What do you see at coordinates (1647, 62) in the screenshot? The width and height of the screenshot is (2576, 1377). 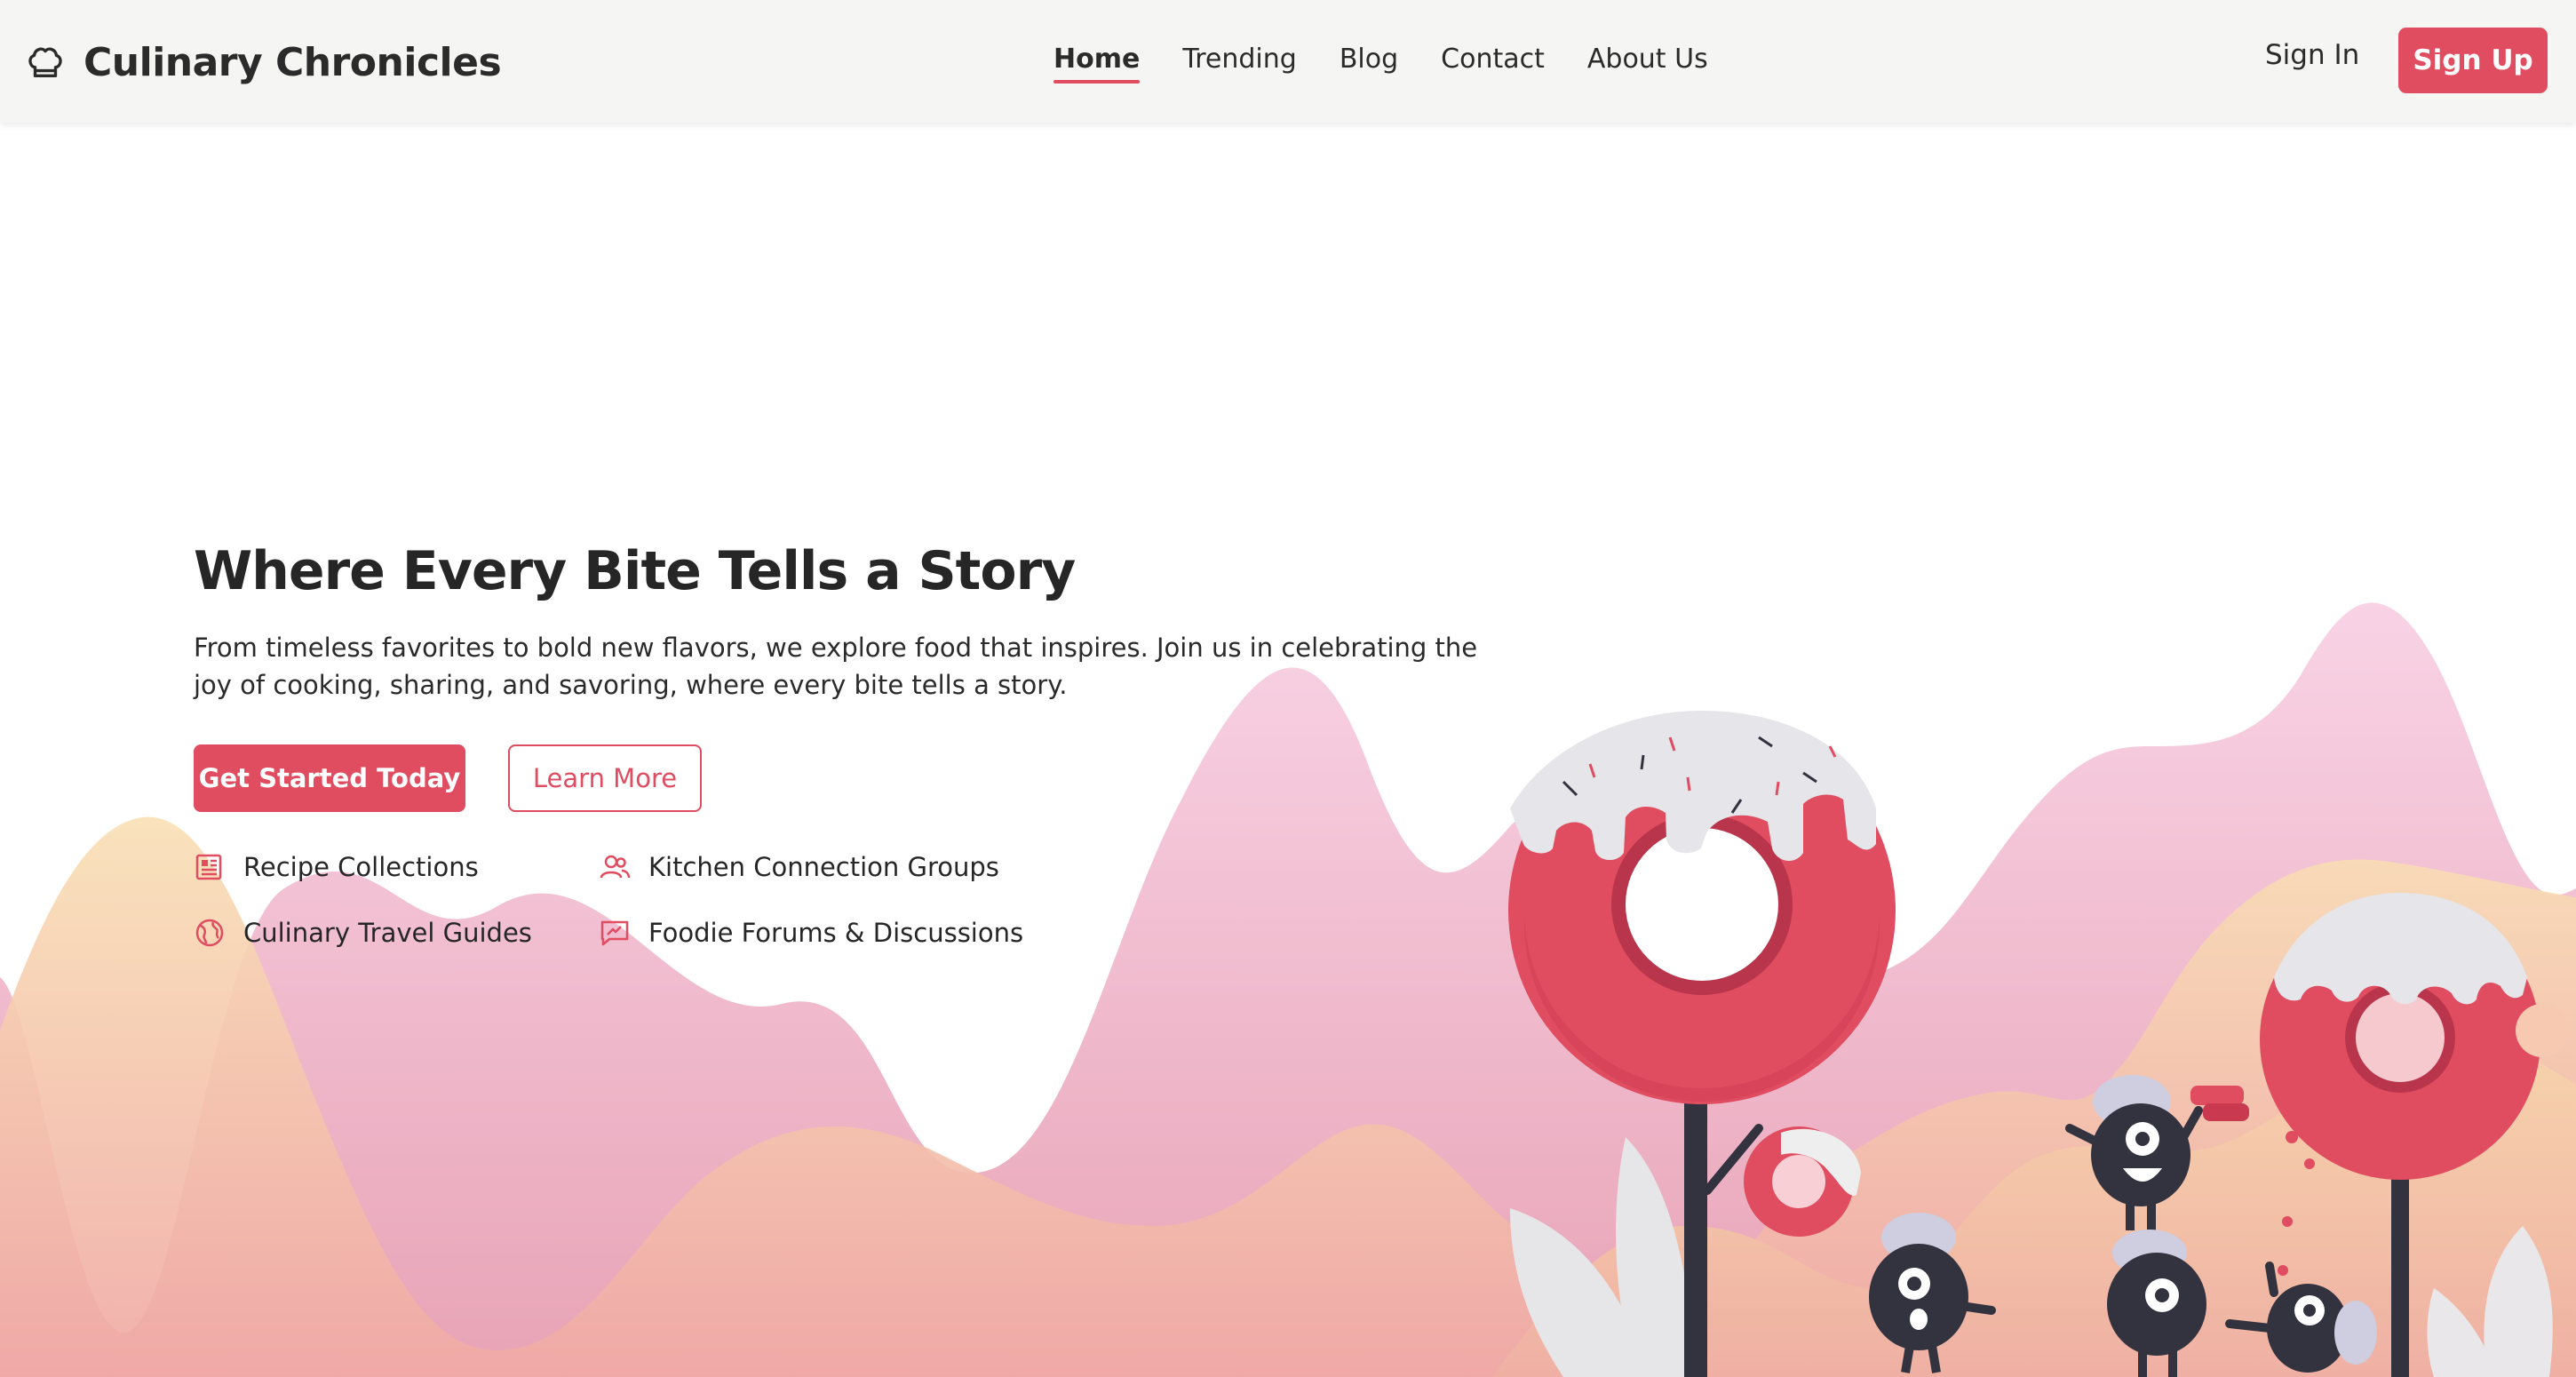 I see `nav-about-us: About Us` at bounding box center [1647, 62].